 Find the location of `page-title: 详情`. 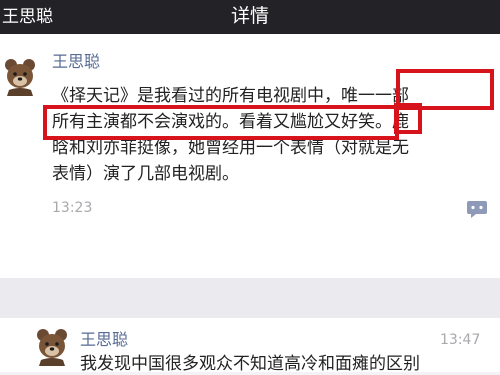

page-title: 详情 is located at coordinates (249, 16).